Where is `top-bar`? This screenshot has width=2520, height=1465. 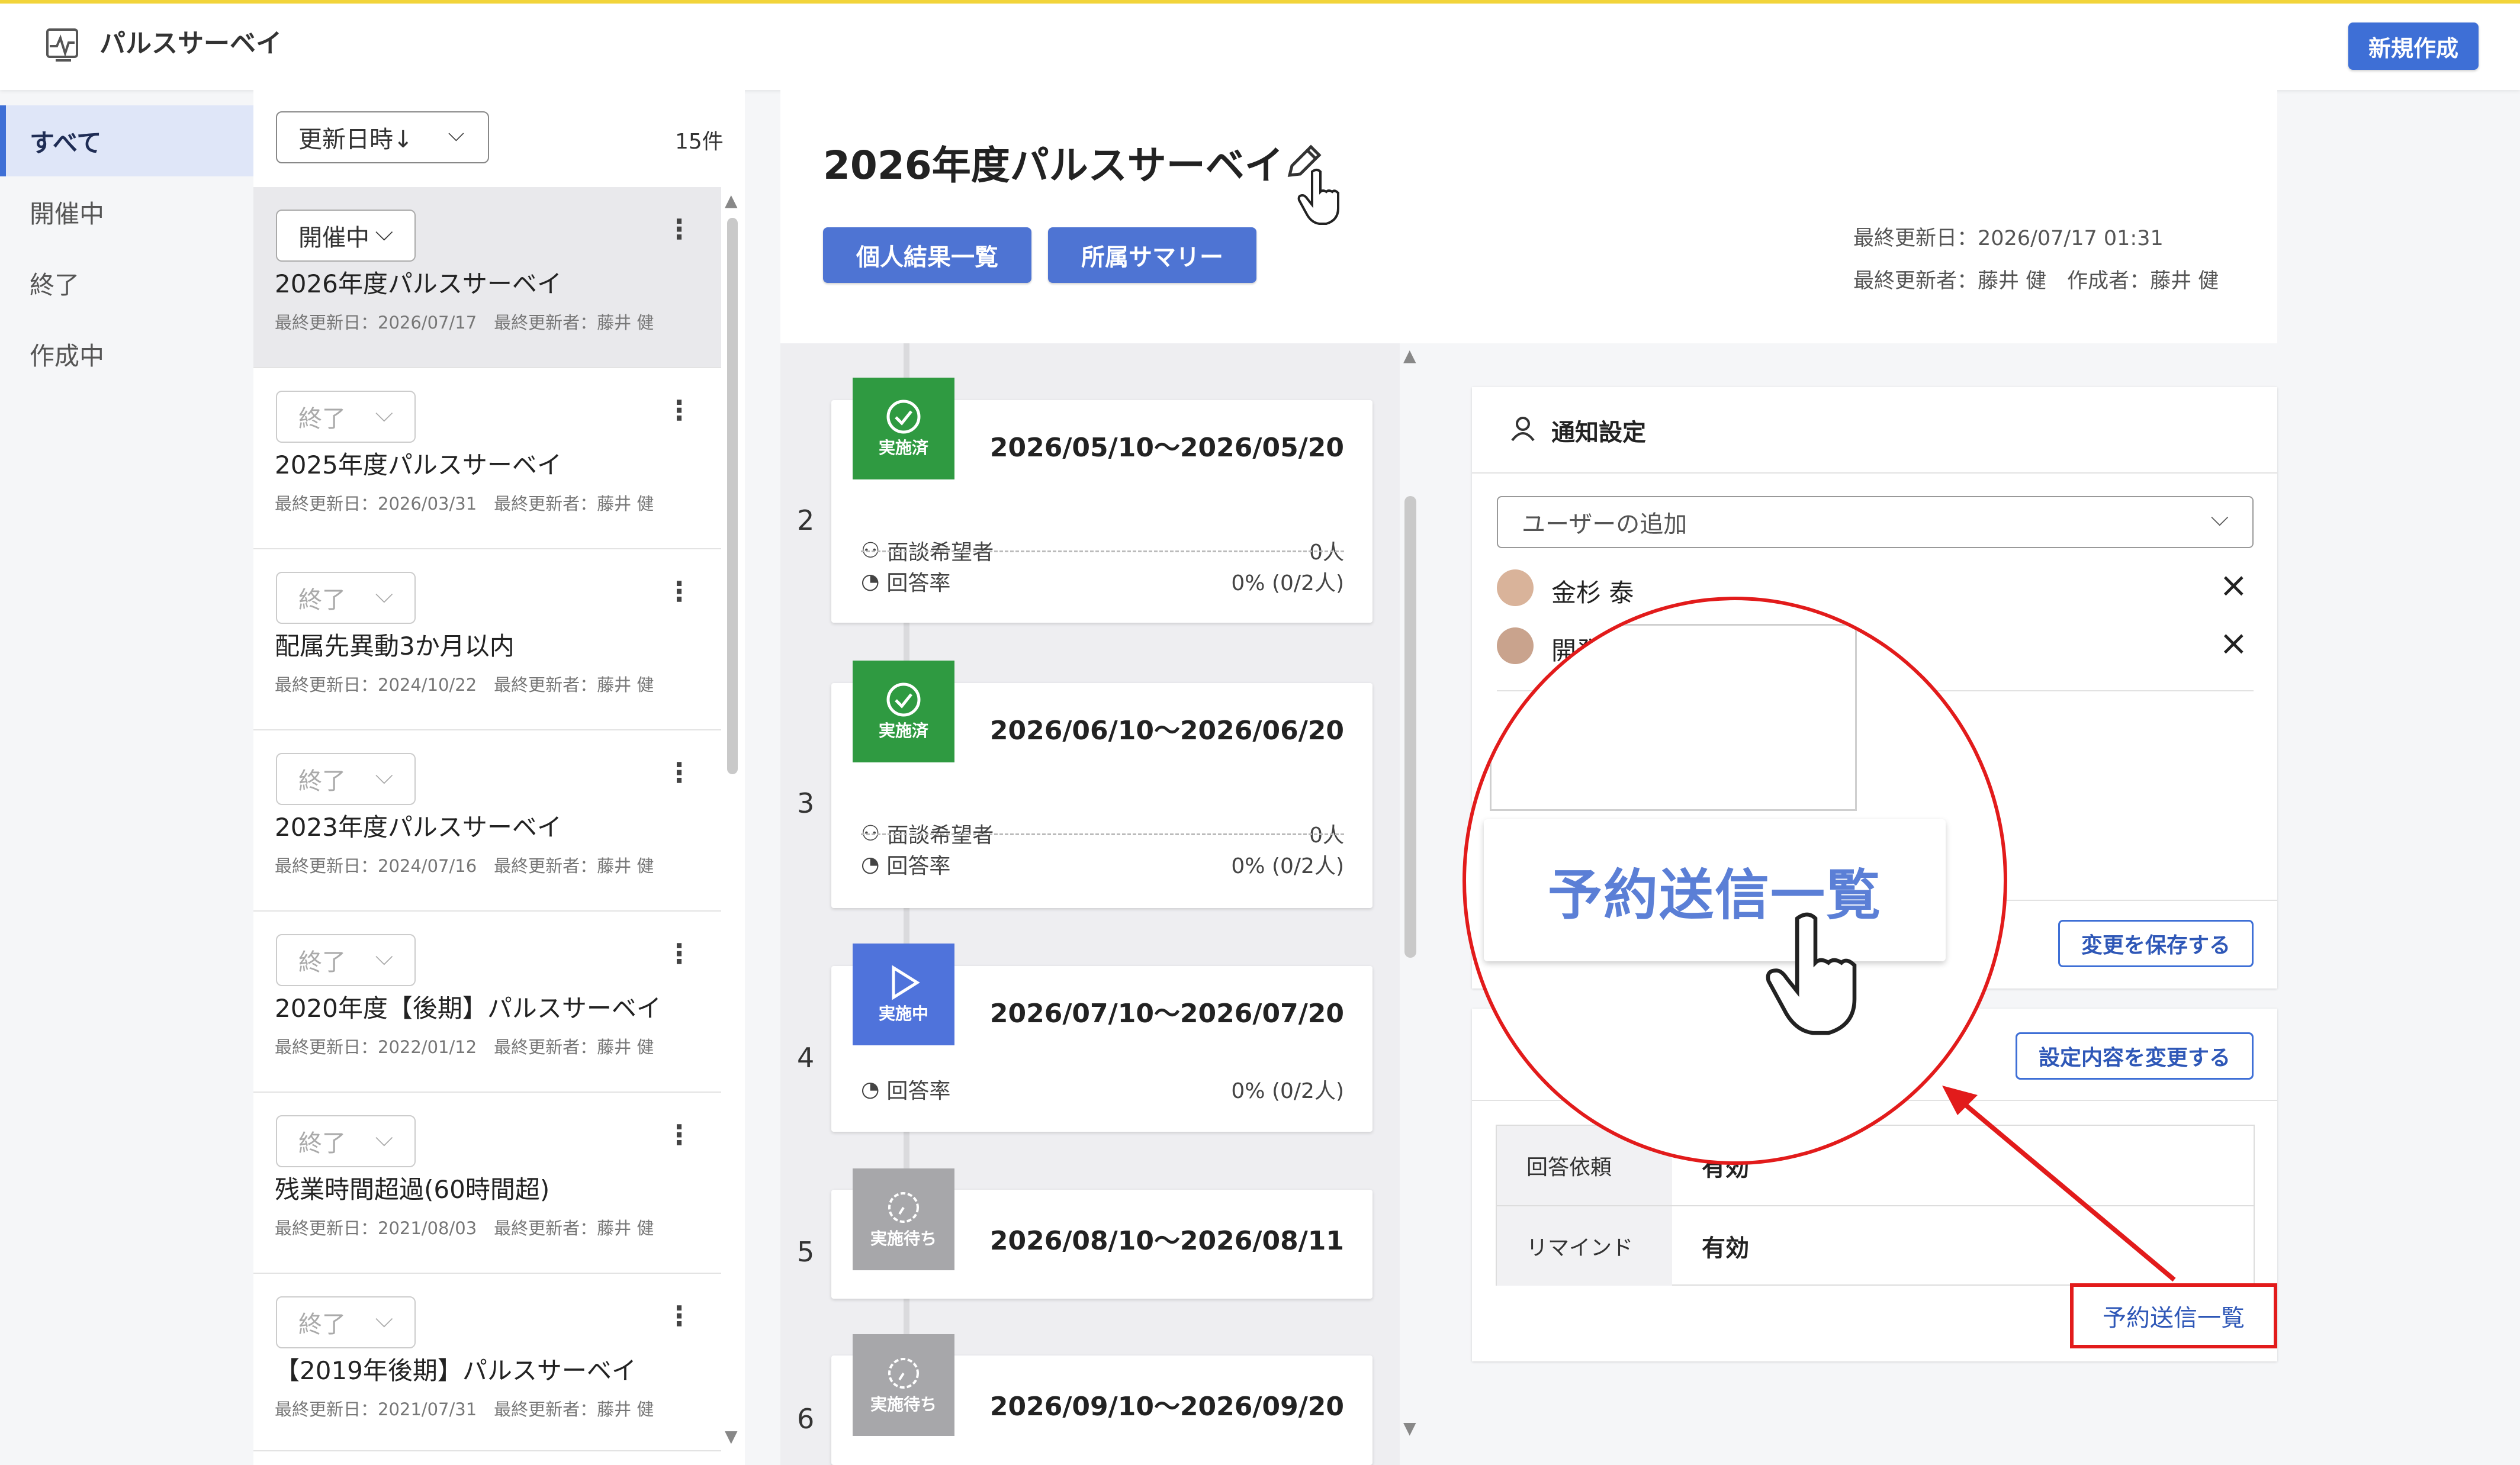 top-bar is located at coordinates (1260, 45).